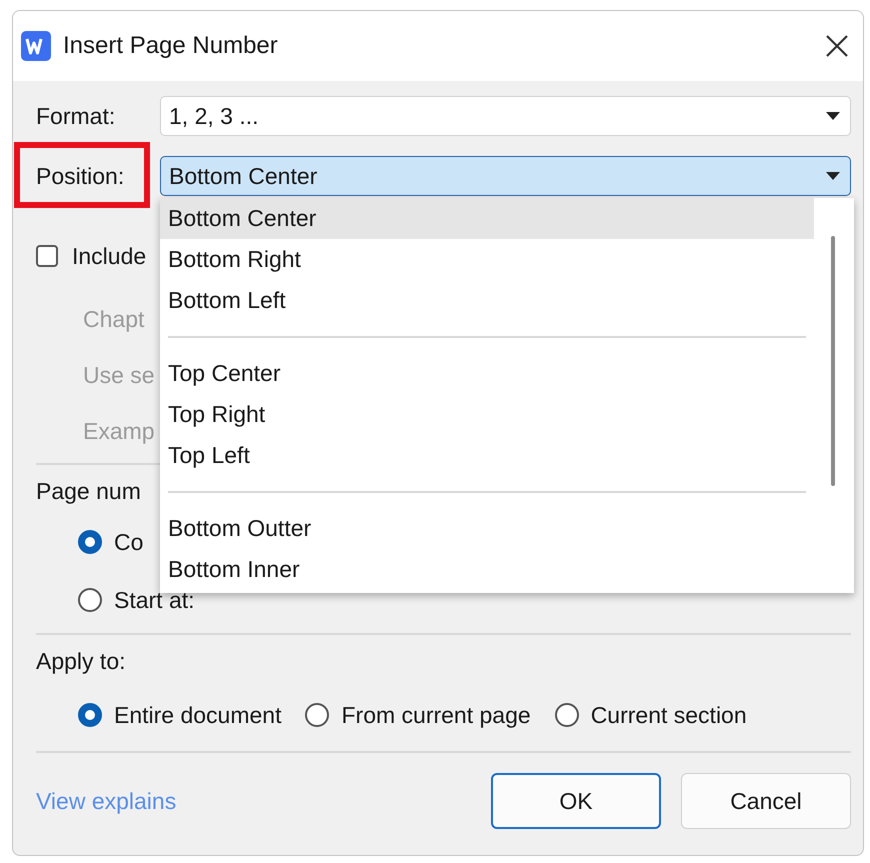  What do you see at coordinates (111, 542) in the screenshot?
I see `radio-option: Co` at bounding box center [111, 542].